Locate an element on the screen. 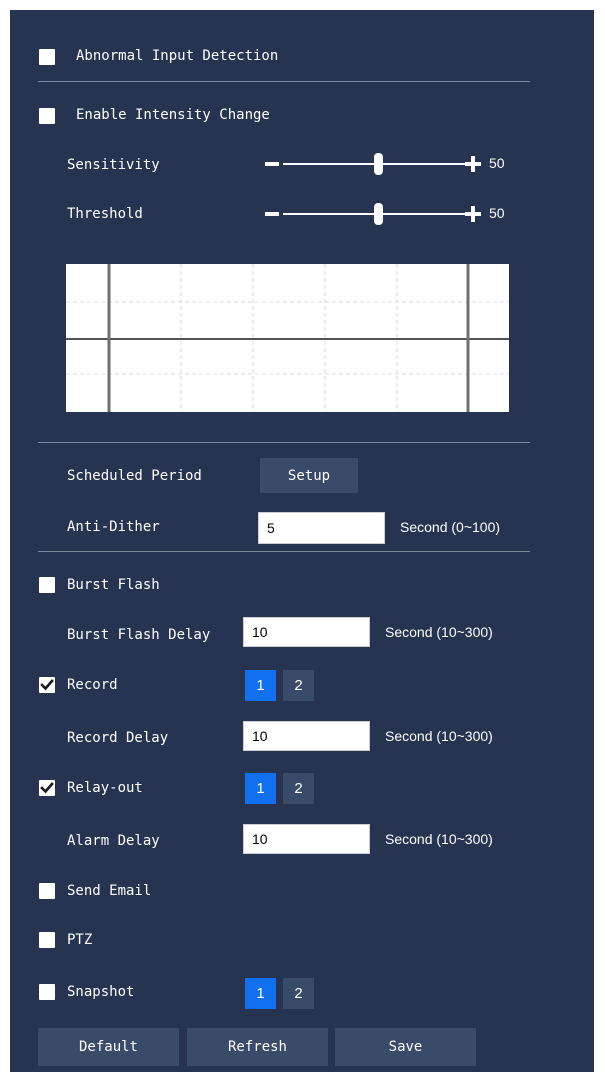  burst-flash-checkbox is located at coordinates (47, 585).